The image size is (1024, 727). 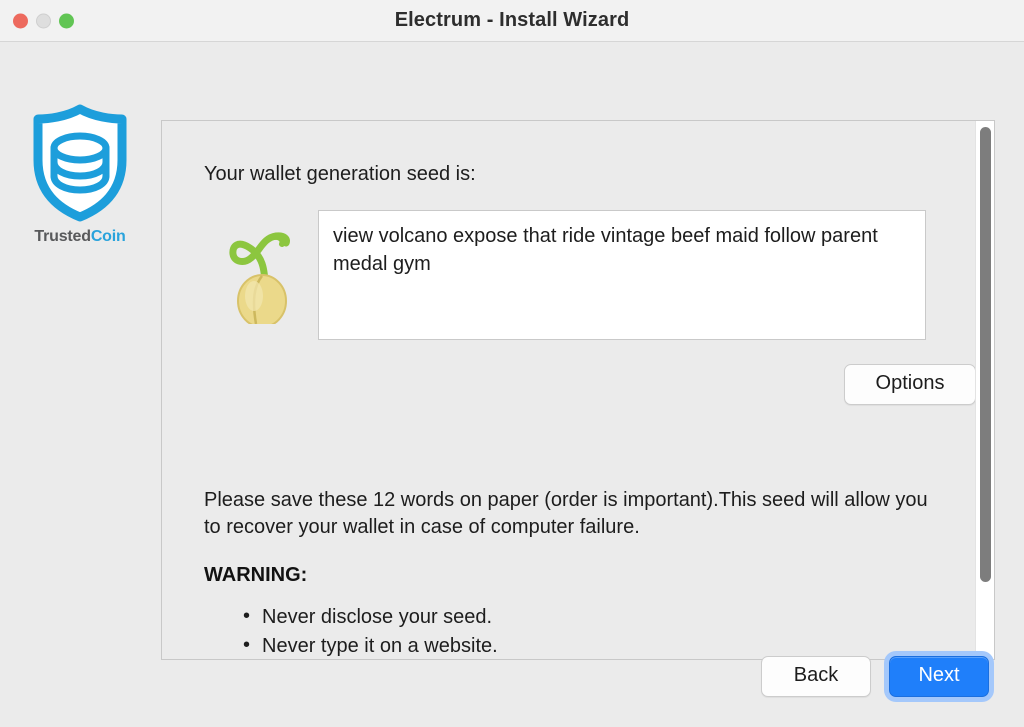 I want to click on minimize-button, so click(x=43, y=20).